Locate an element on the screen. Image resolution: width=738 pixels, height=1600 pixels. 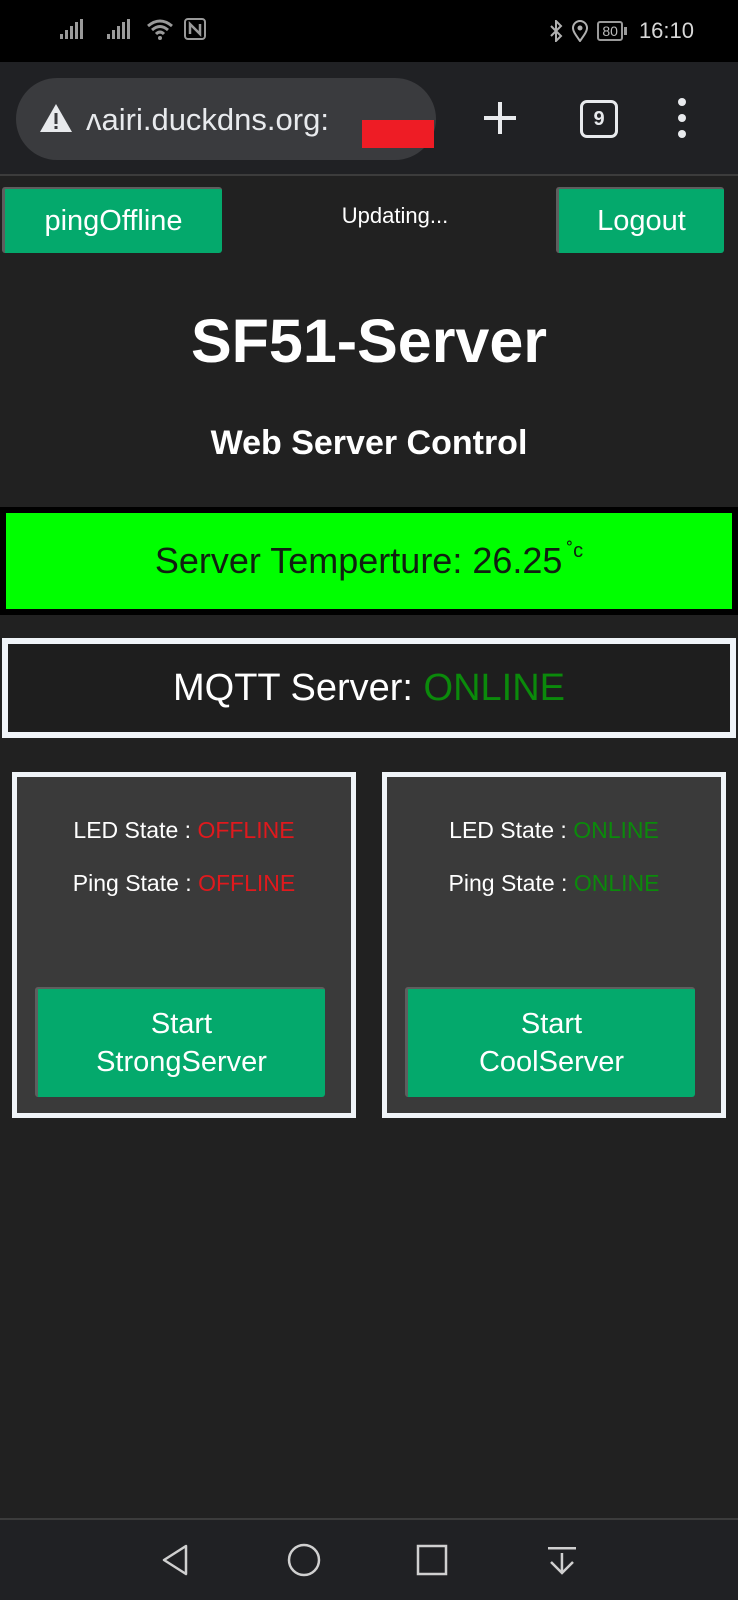
location-icon is located at coordinates (580, 31).